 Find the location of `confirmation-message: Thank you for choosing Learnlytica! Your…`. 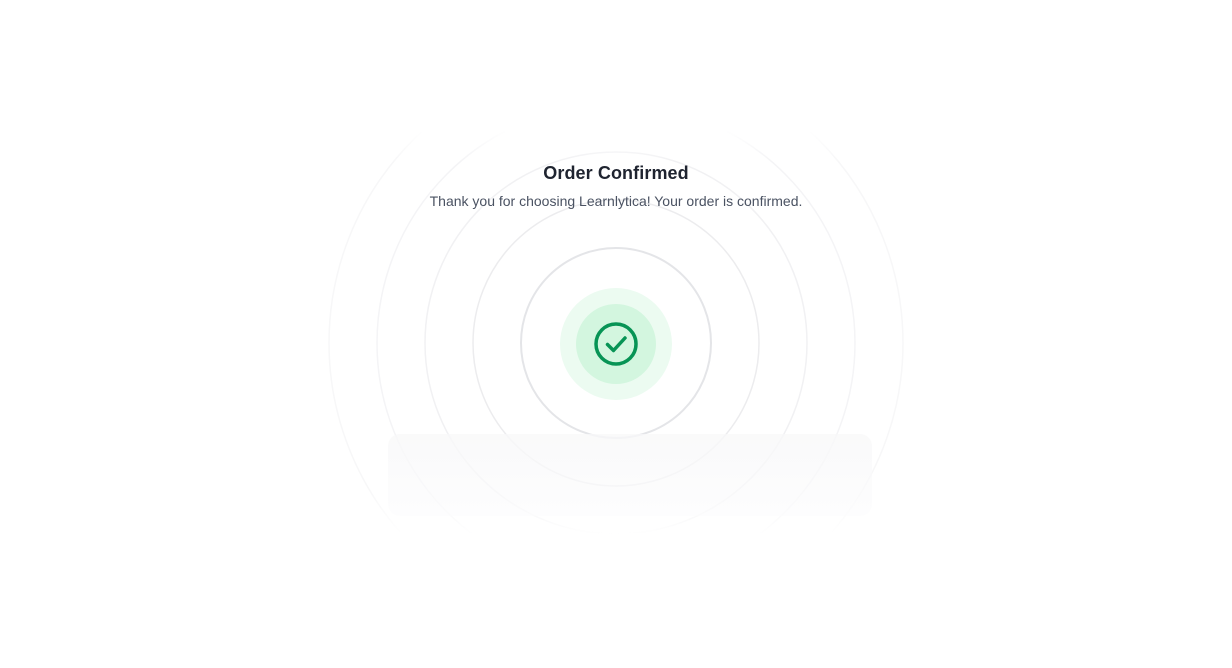

confirmation-message: Thank you for choosing Learnlytica! Your… is located at coordinates (616, 201).